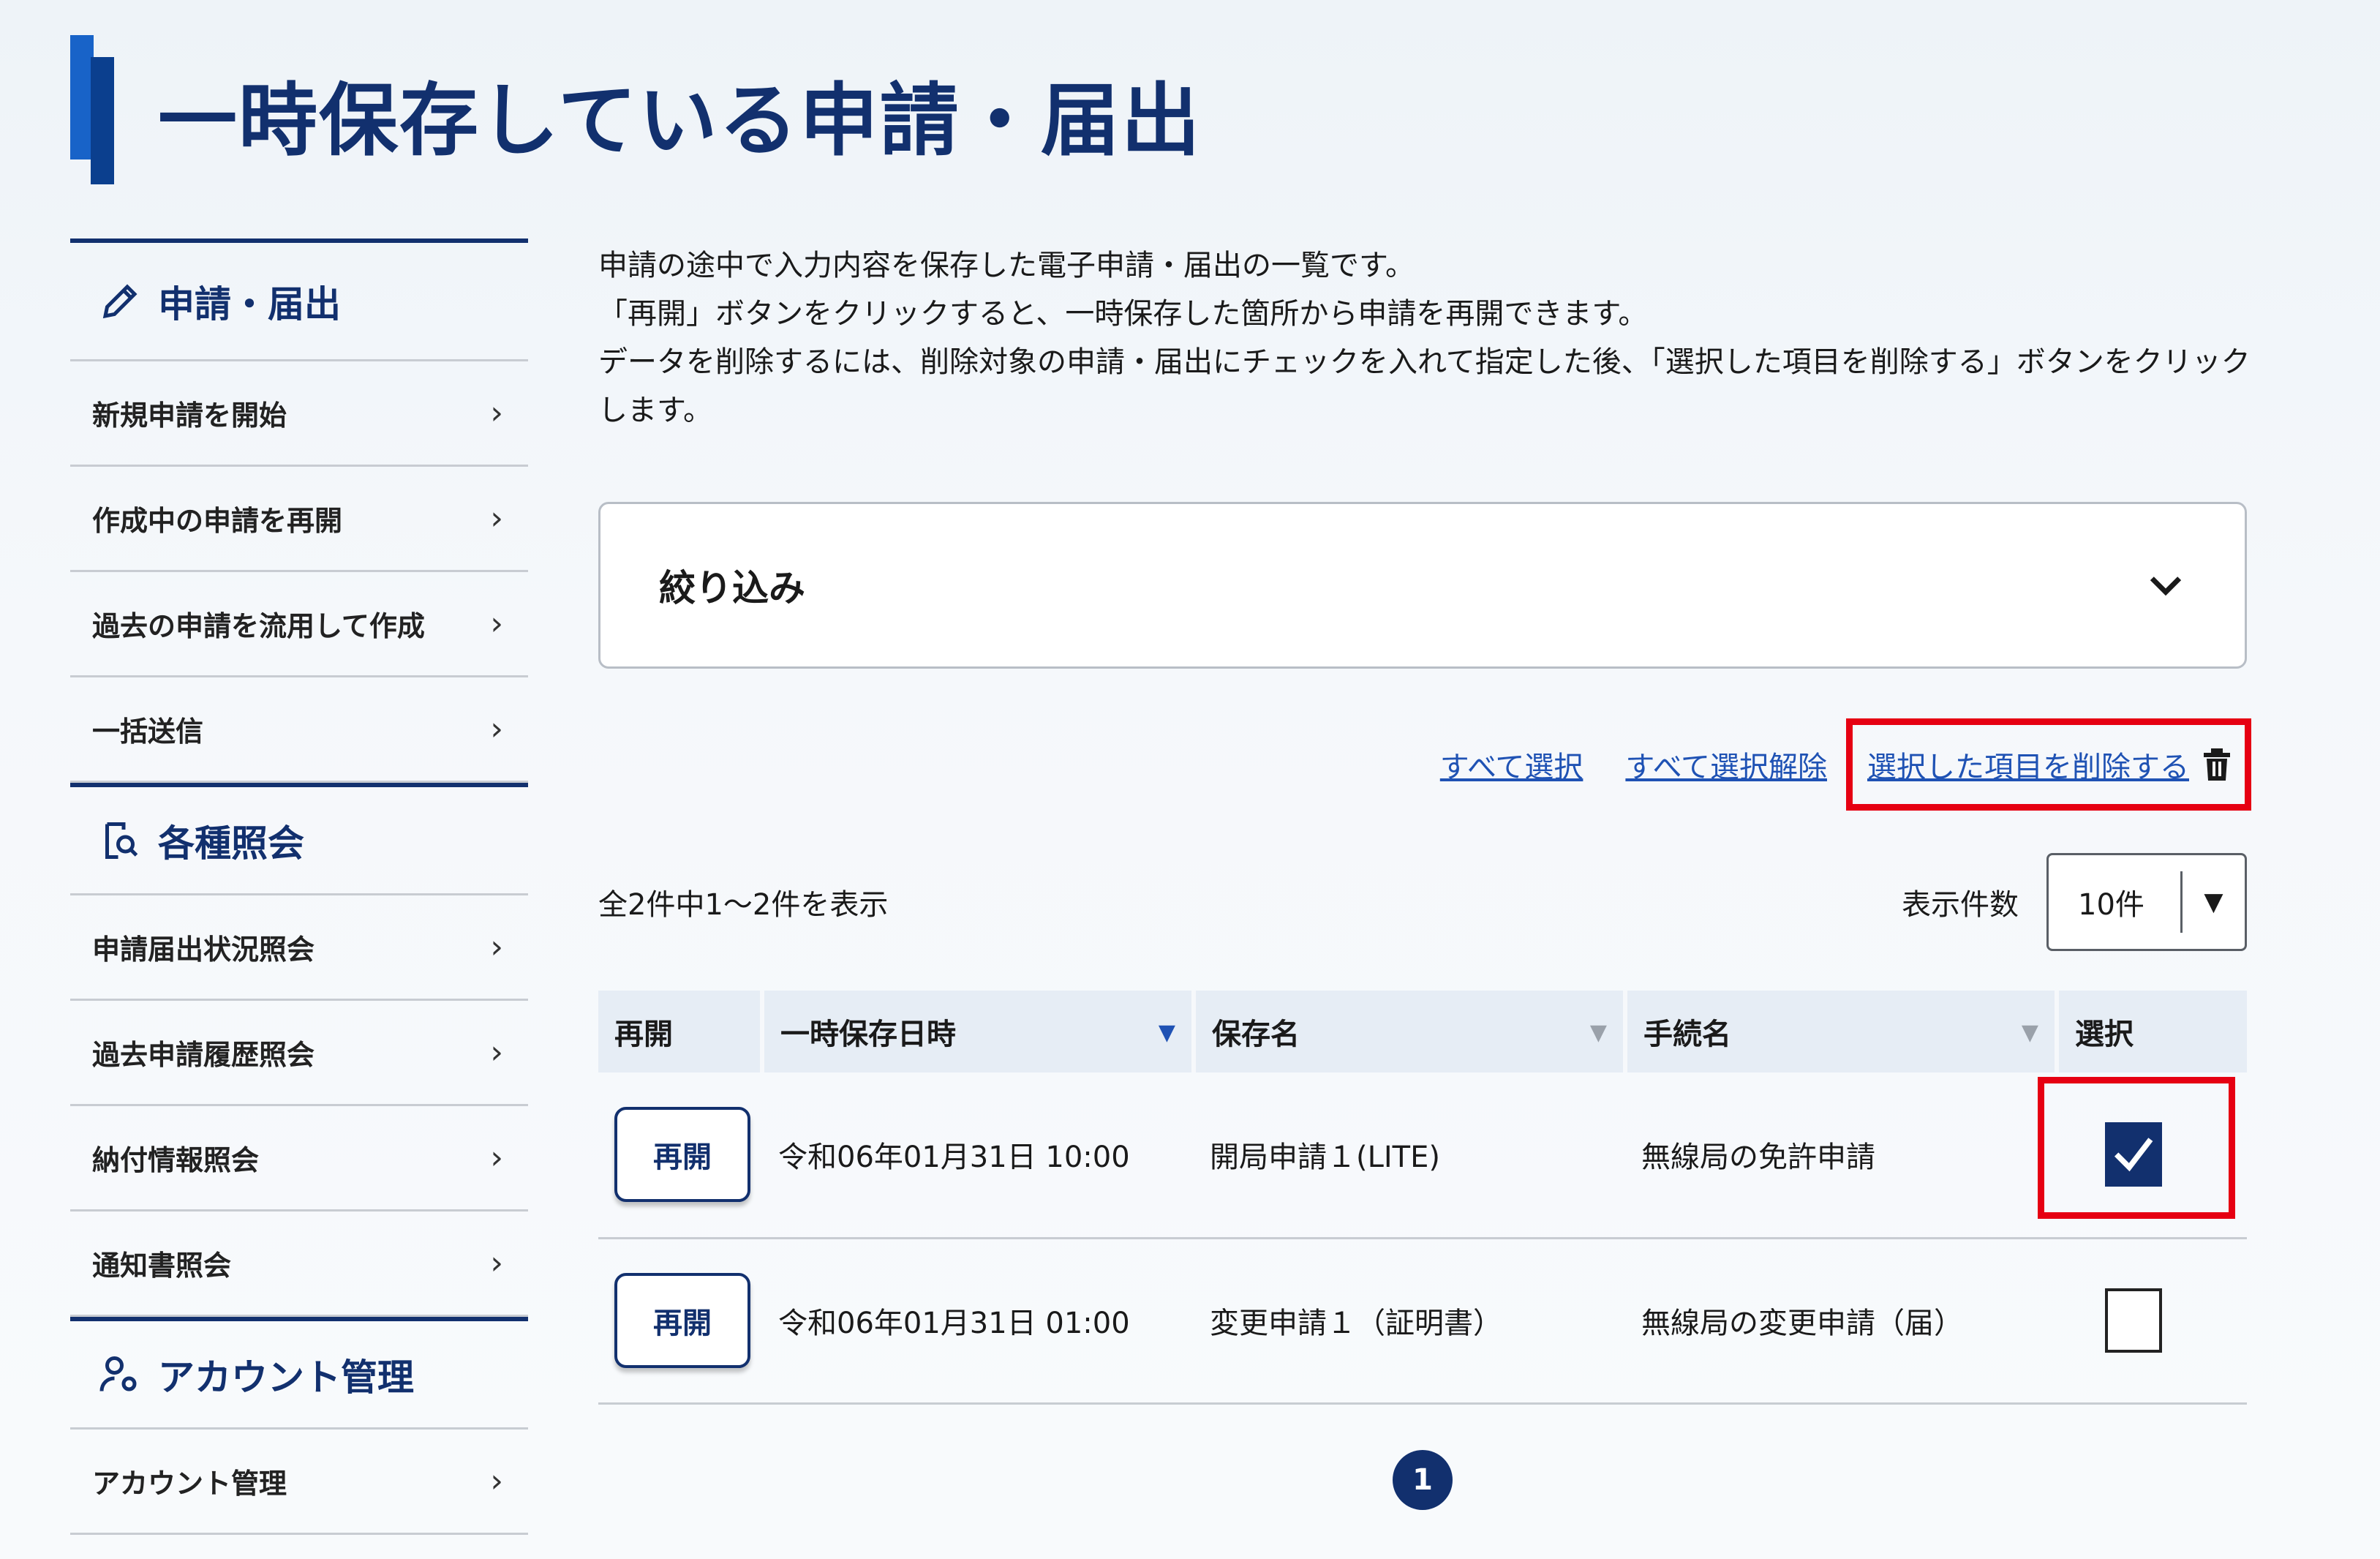  What do you see at coordinates (1356, 1323) in the screenshot?
I see `save-name-cell: 変更申請１（証明書）` at bounding box center [1356, 1323].